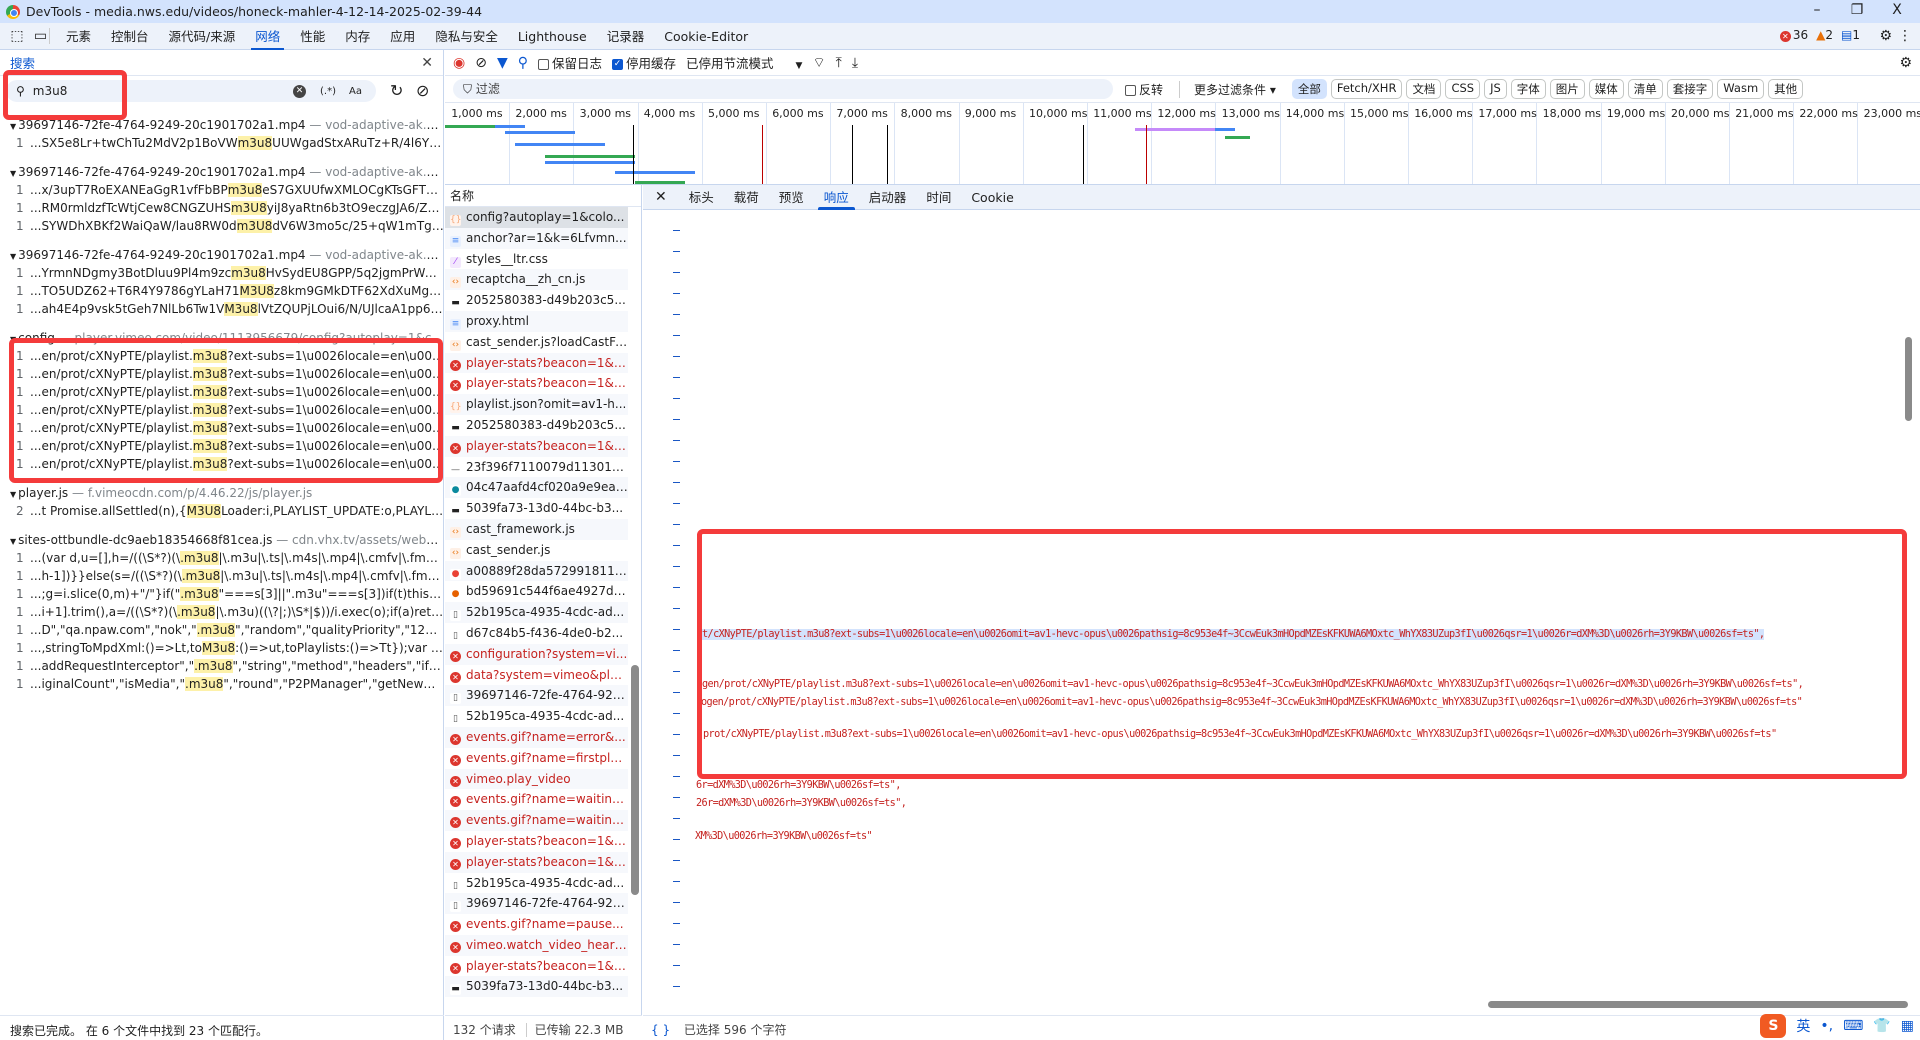  Describe the element at coordinates (855, 63) in the screenshot. I see `export-har-icon: ⤓` at that location.